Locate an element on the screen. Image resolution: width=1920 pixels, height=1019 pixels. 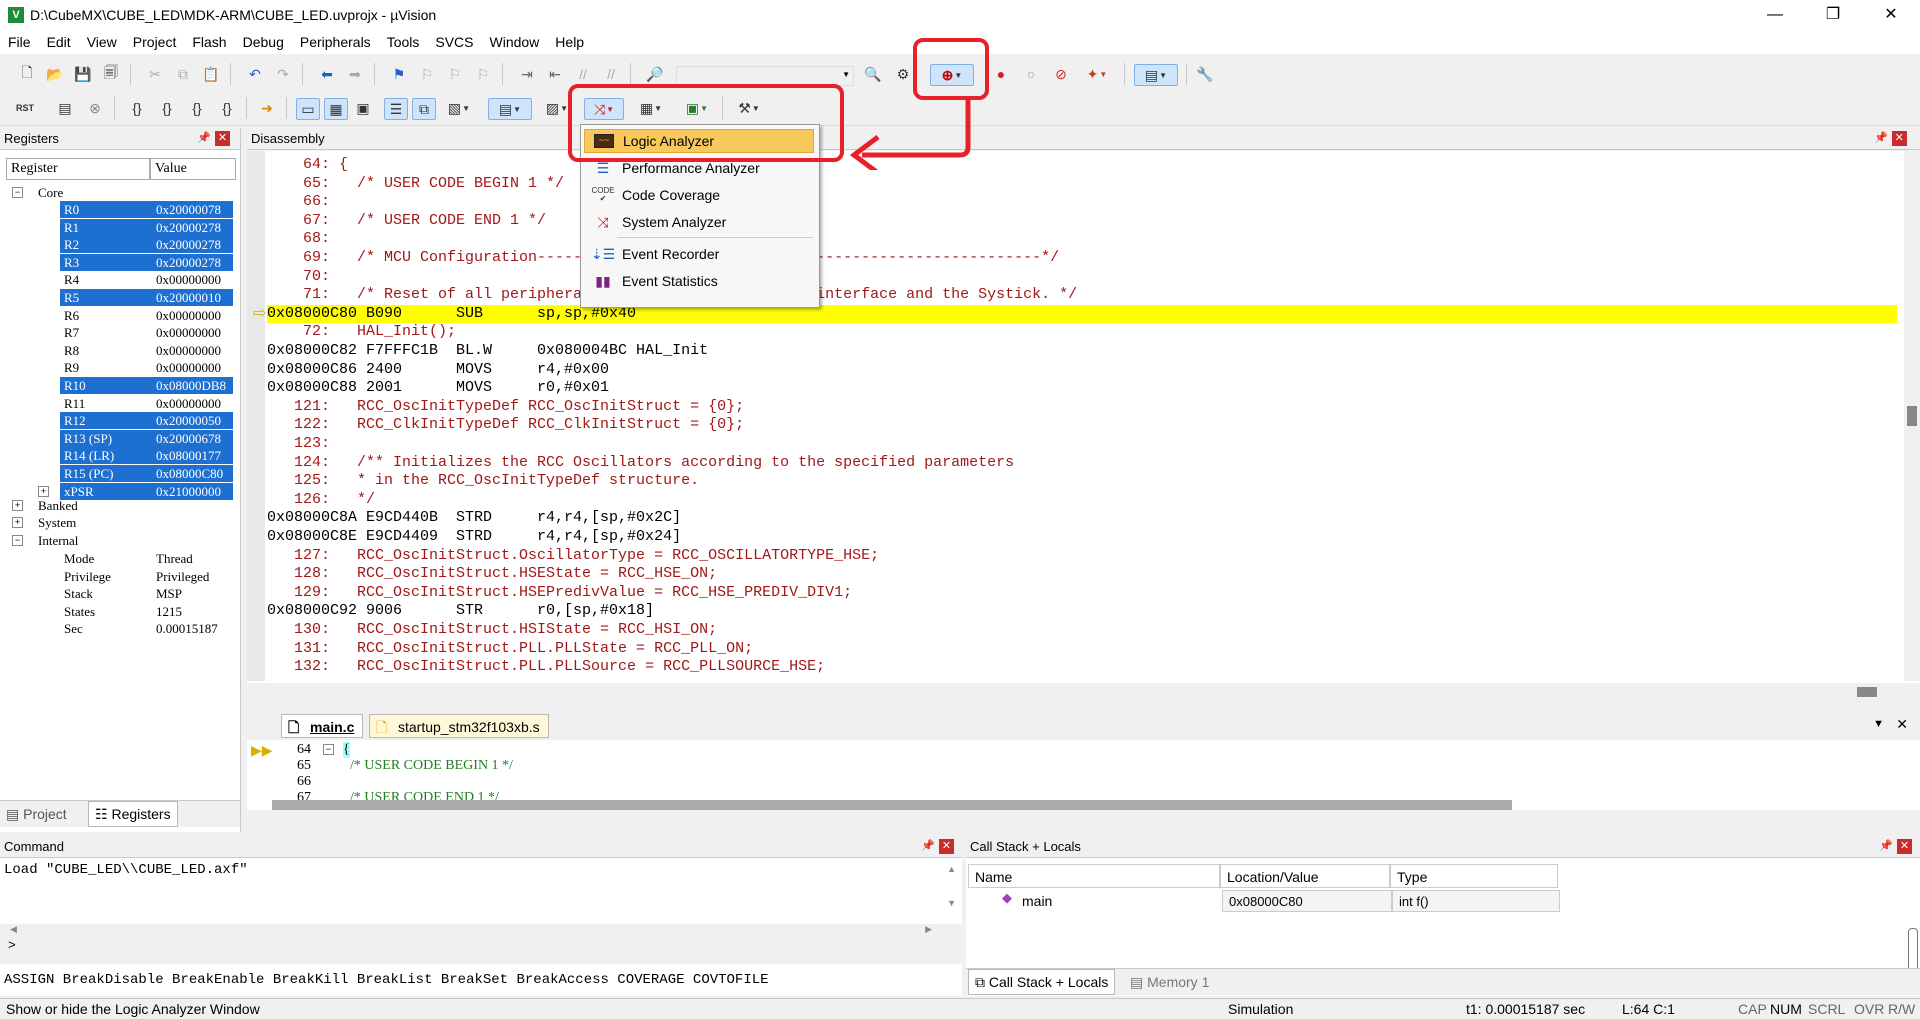
register-value: 0x20000678 is located at coordinates (188, 438).